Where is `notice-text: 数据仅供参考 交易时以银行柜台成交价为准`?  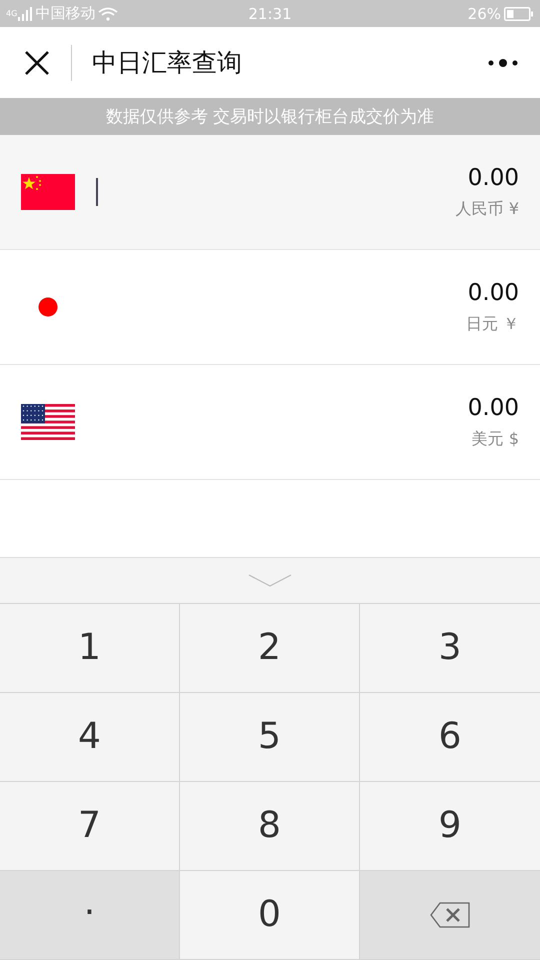
notice-text: 数据仅供参考 交易时以银行柜台成交价为准 is located at coordinates (270, 117).